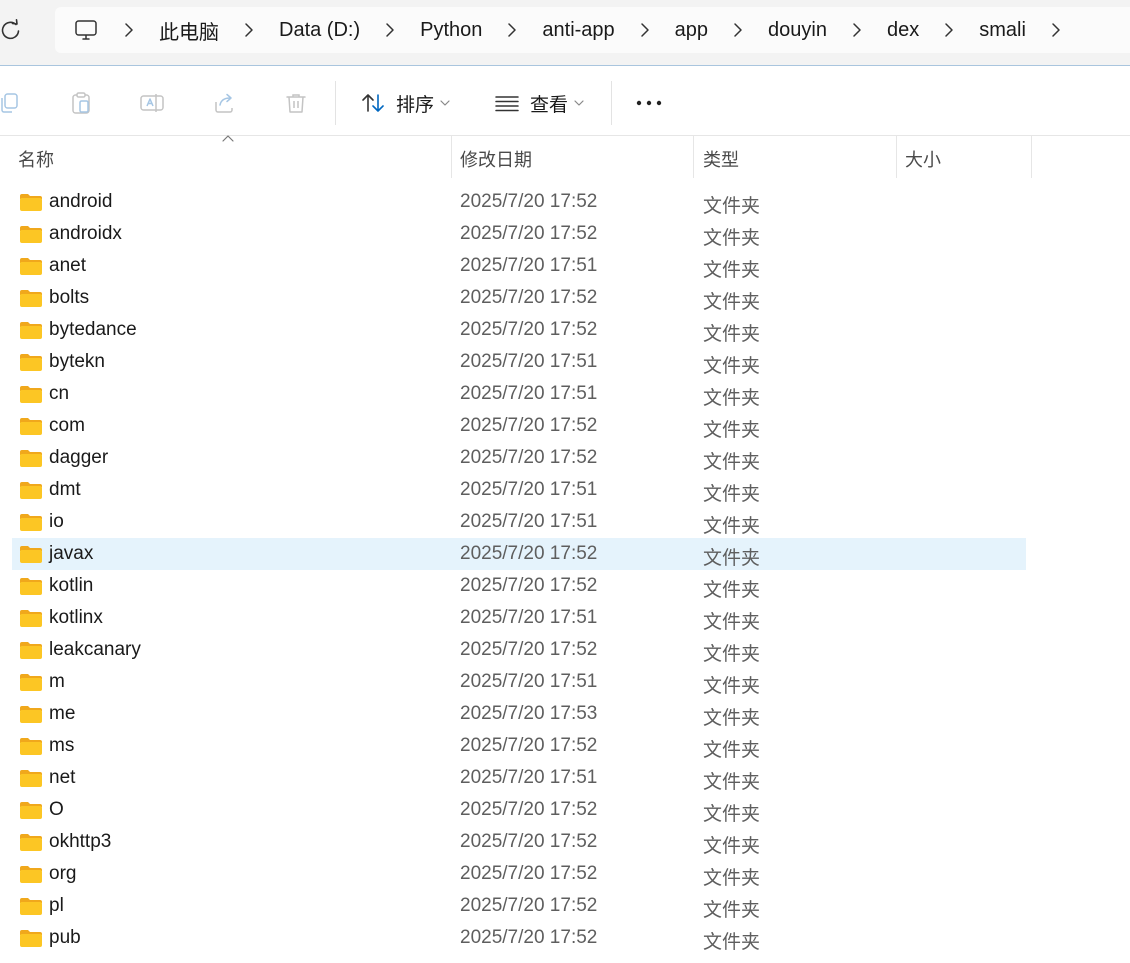 The image size is (1130, 963). Describe the element at coordinates (56, 905) in the screenshot. I see `file-name: pl` at that location.